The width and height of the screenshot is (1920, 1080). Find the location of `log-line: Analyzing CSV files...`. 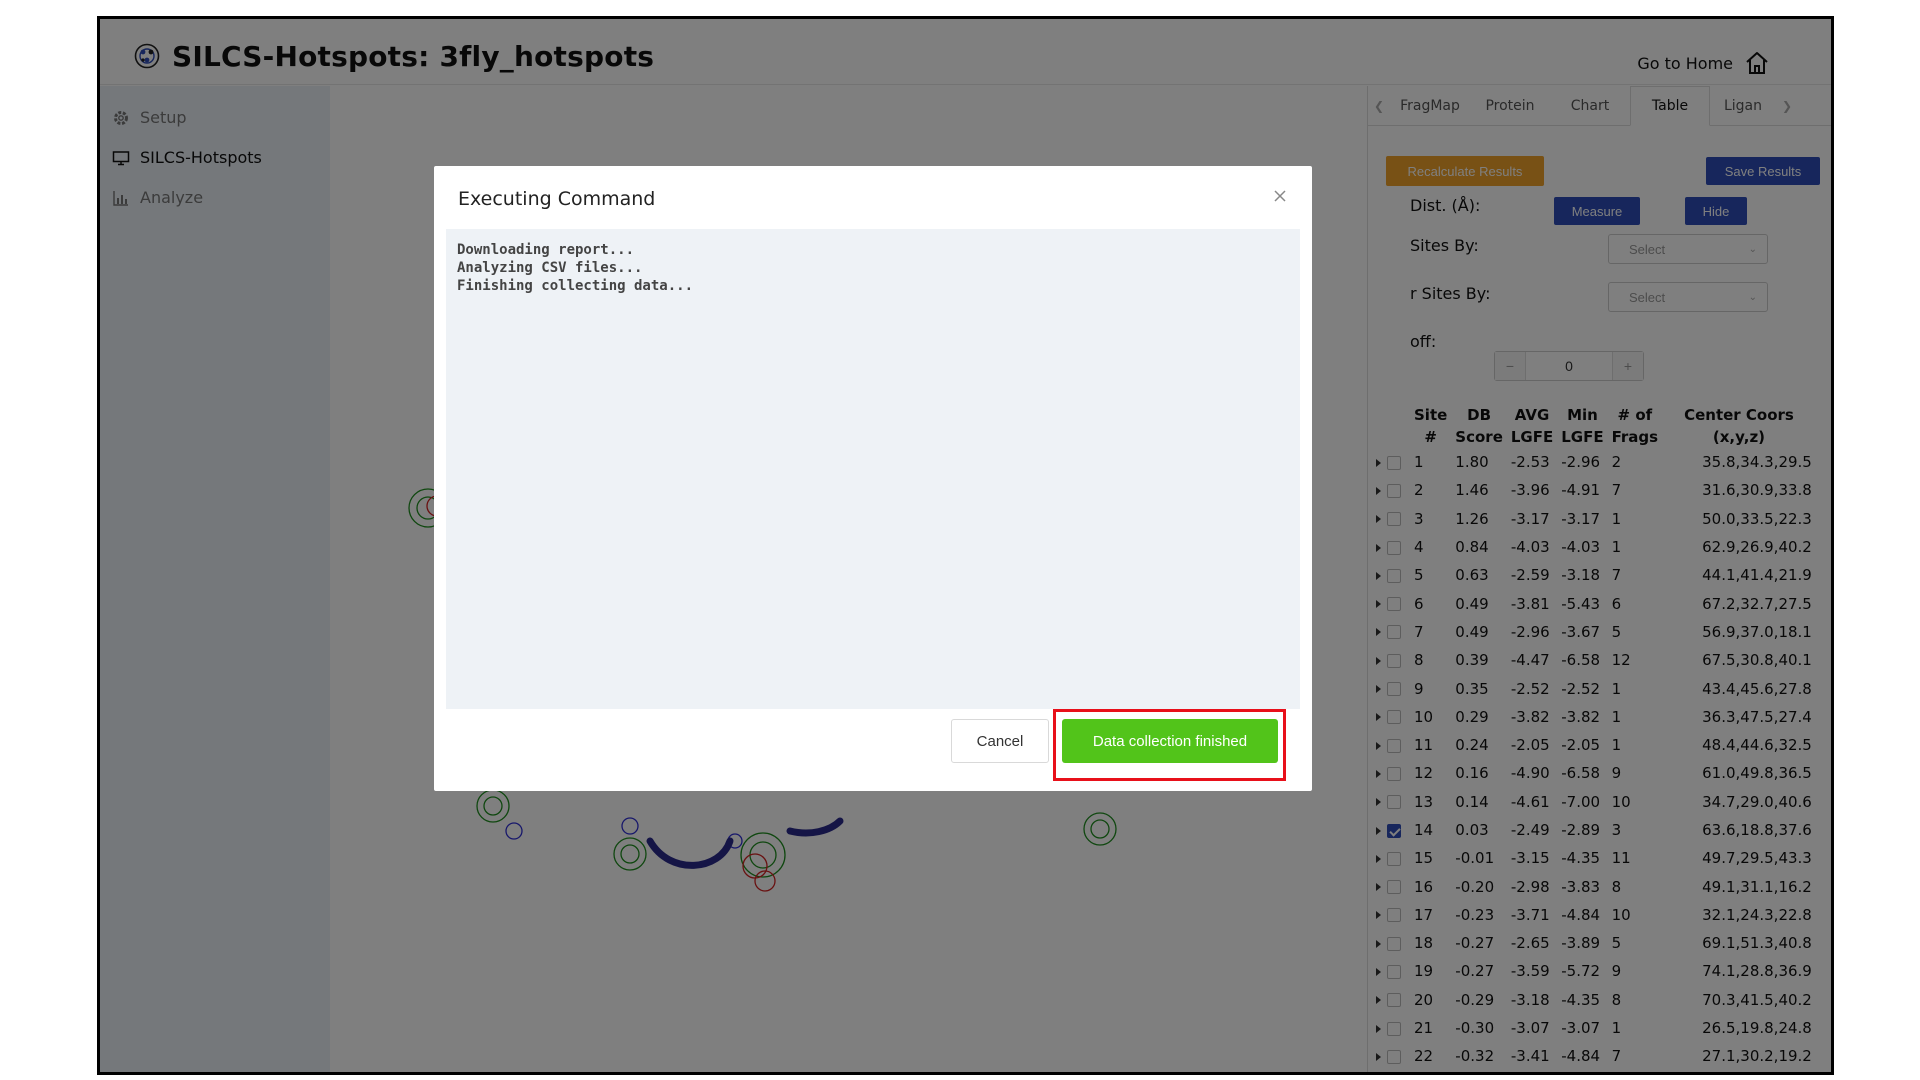

log-line: Analyzing CSV files... is located at coordinates (550, 268).